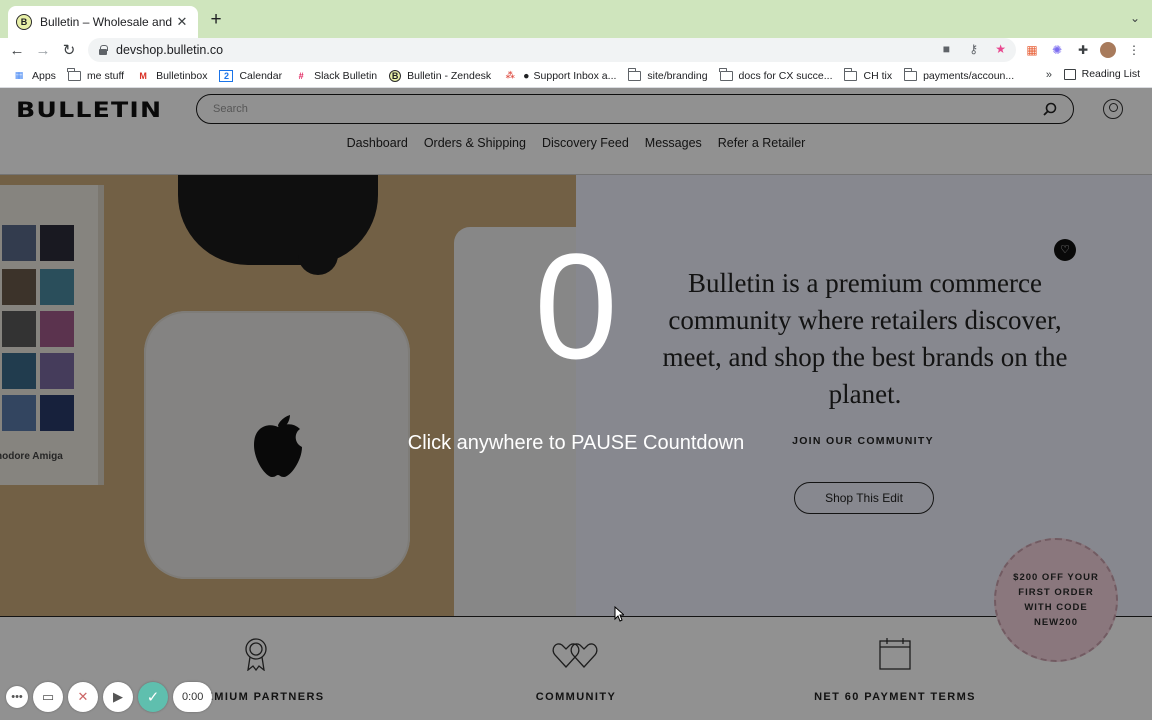  Describe the element at coordinates (576, 19) in the screenshot. I see `browser-tabstrip: B Bulletin – Wholesale and Retail ✕ + ⌄` at that location.